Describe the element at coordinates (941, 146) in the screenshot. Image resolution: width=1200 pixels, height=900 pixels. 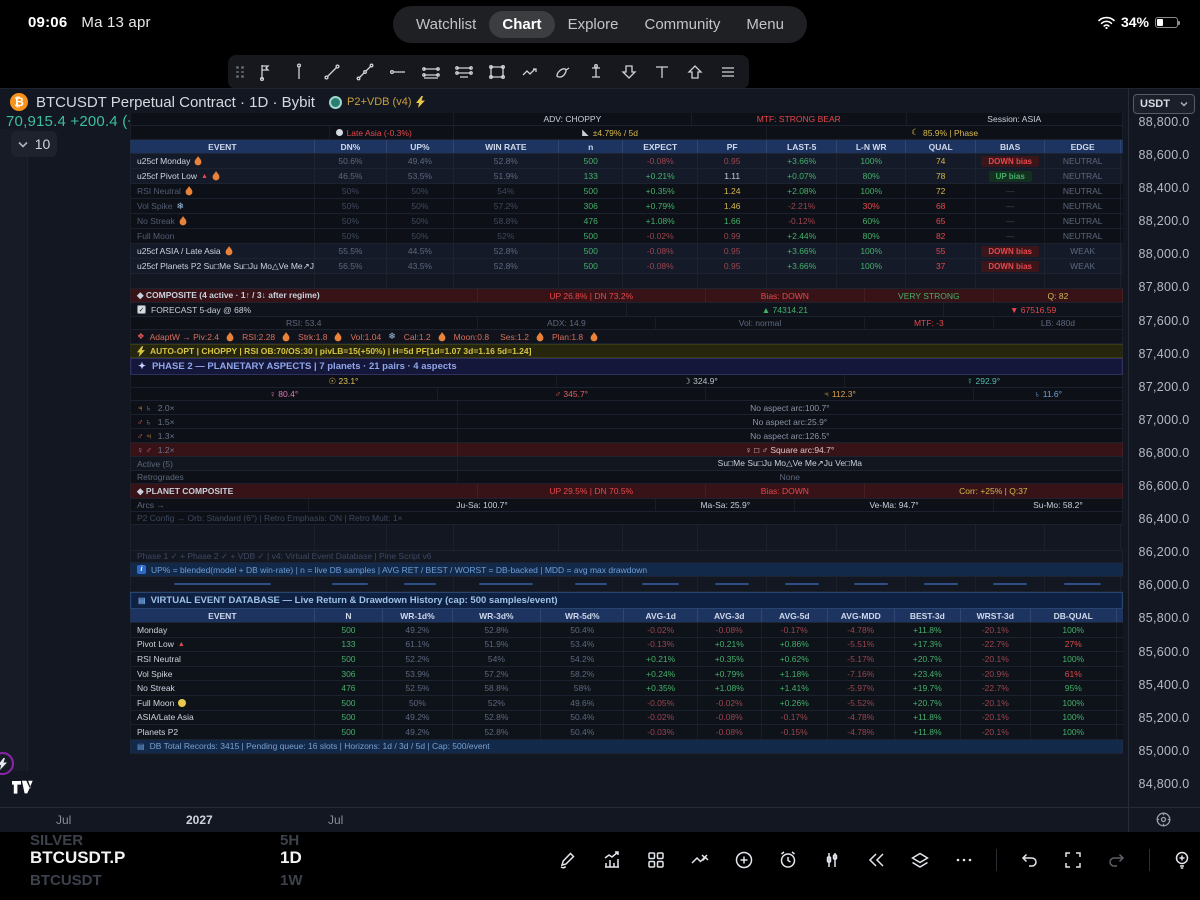
I see `main-col-header: QUAL` at that location.